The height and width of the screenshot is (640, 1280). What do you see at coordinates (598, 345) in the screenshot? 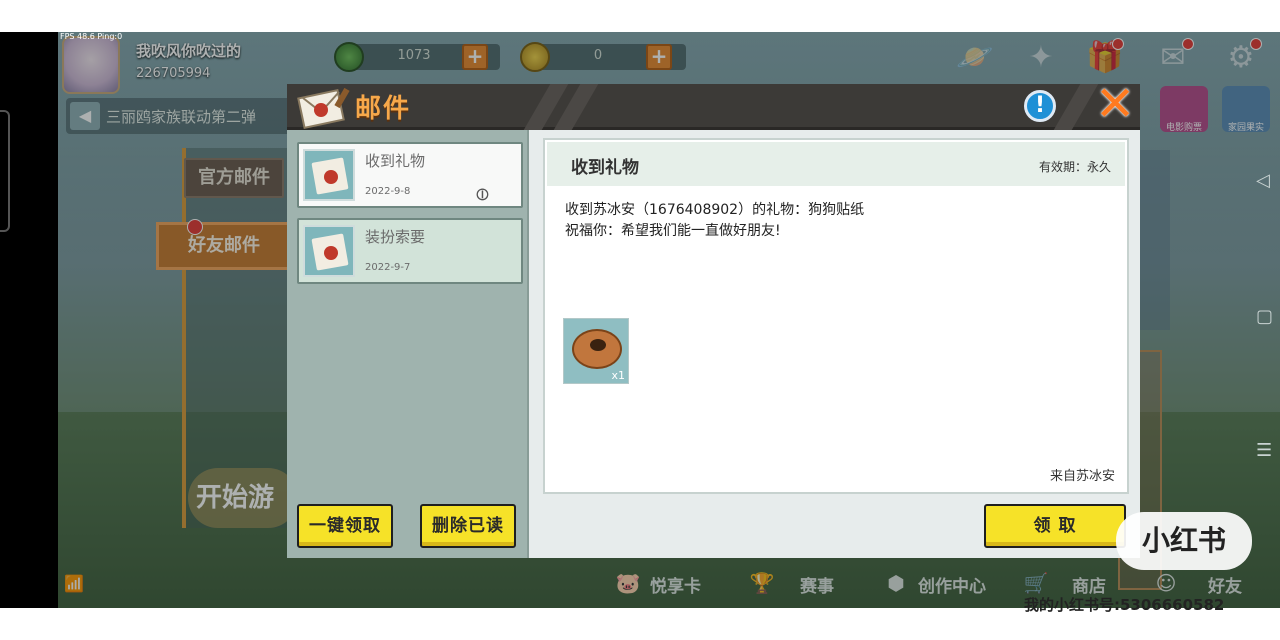
I see `nose-tip` at bounding box center [598, 345].